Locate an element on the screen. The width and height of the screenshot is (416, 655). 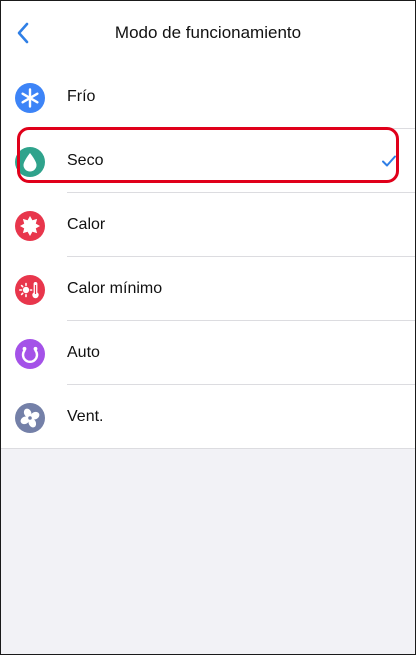
sun-icon is located at coordinates (30, 226).